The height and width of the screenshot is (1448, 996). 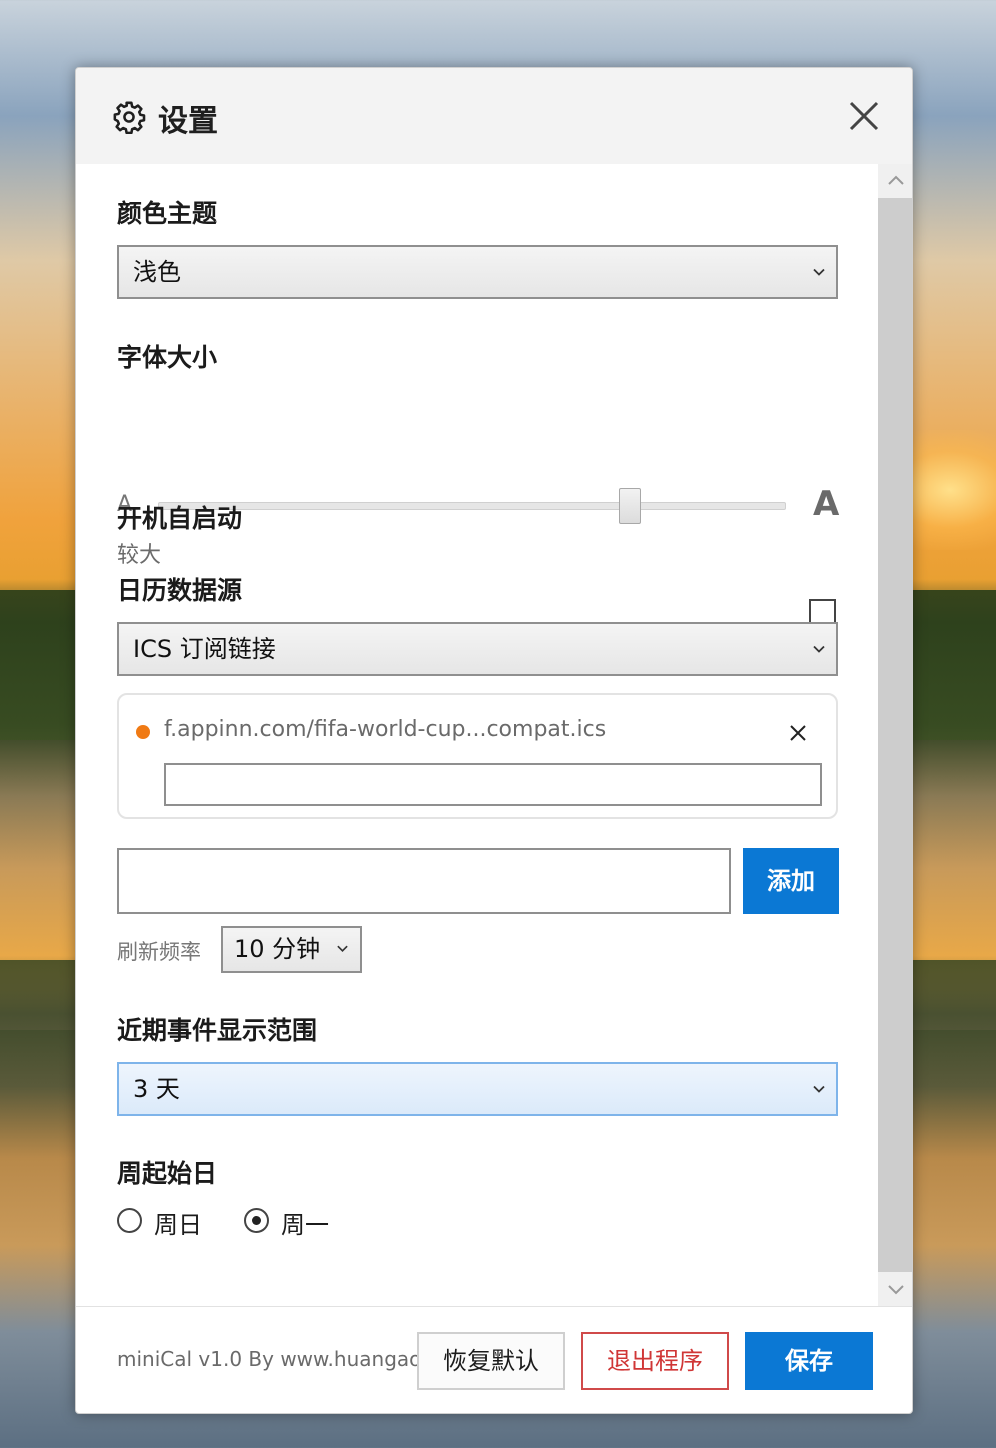 What do you see at coordinates (167, 1173) in the screenshot?
I see `week-start-label: 周起始日` at bounding box center [167, 1173].